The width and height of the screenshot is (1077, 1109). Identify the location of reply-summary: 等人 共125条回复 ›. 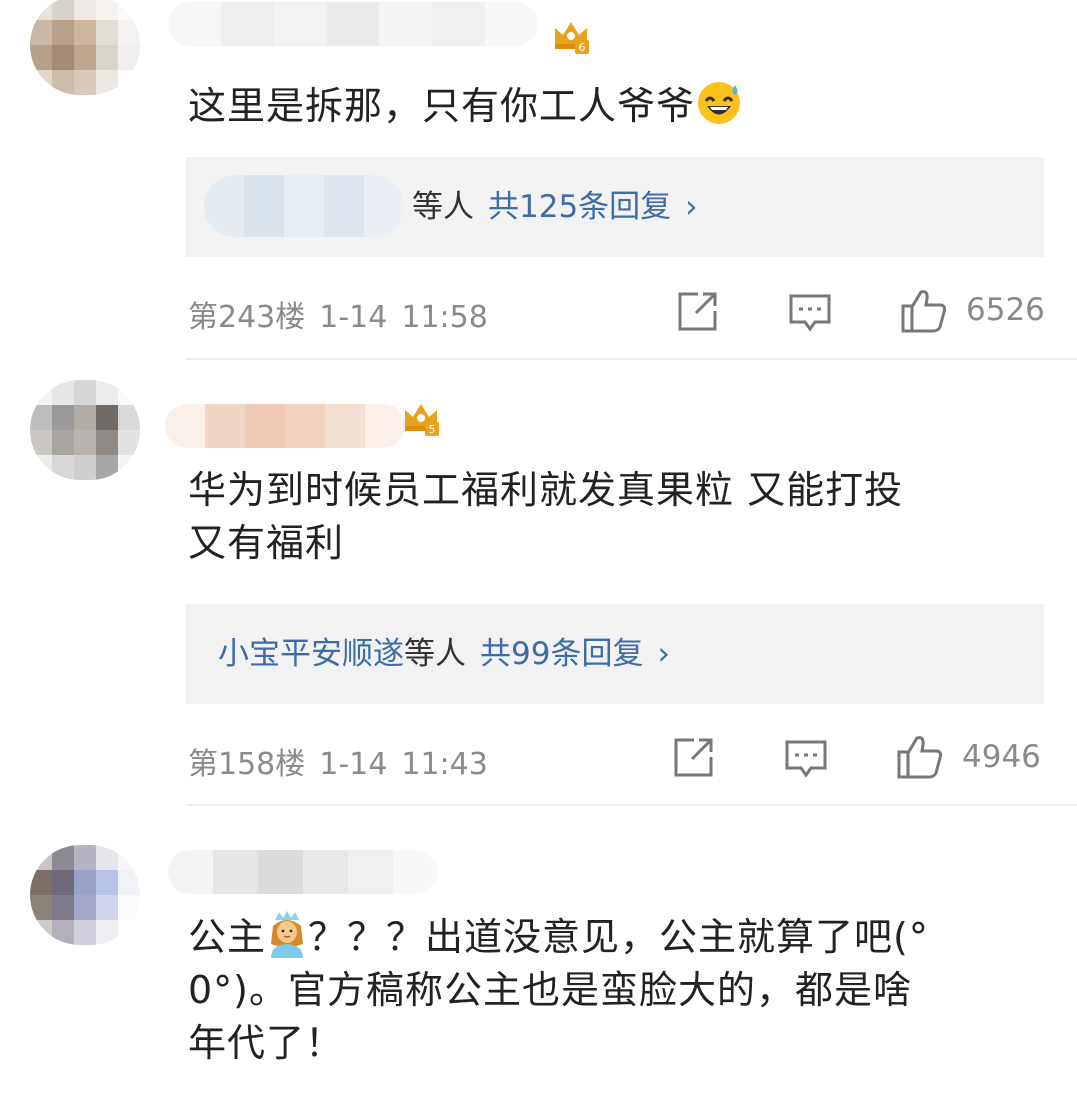
(615, 207).